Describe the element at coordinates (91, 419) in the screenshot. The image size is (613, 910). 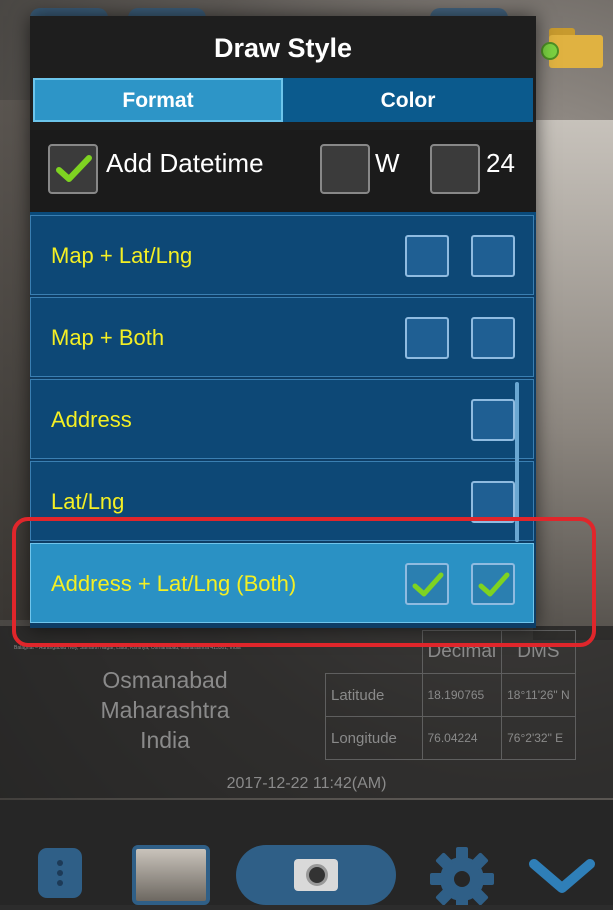
I see `list-item-label: Address` at that location.